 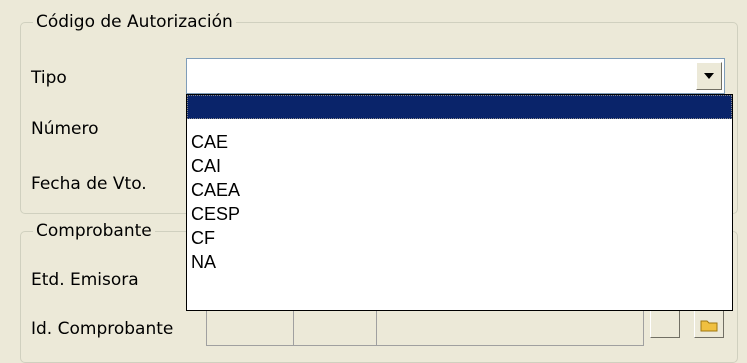 I want to click on dropdown-option: CF, so click(x=459, y=238).